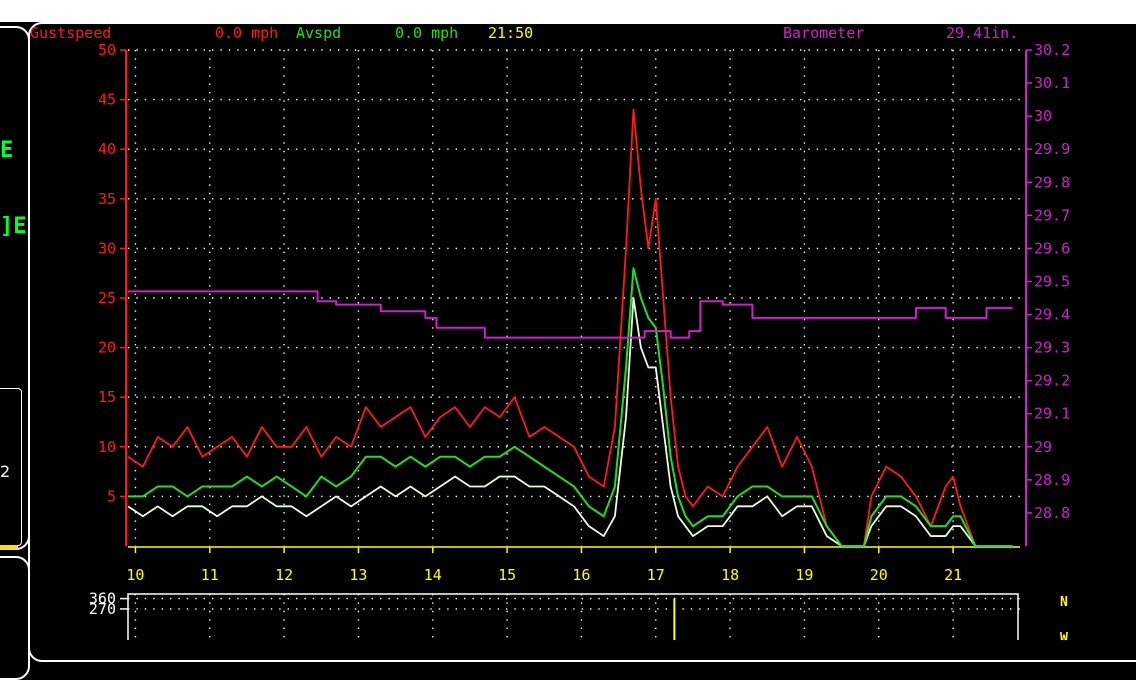 Image resolution: width=1136 pixels, height=680 pixels. Describe the element at coordinates (570, 314) in the screenshot. I see `barometer-series-line` at that location.